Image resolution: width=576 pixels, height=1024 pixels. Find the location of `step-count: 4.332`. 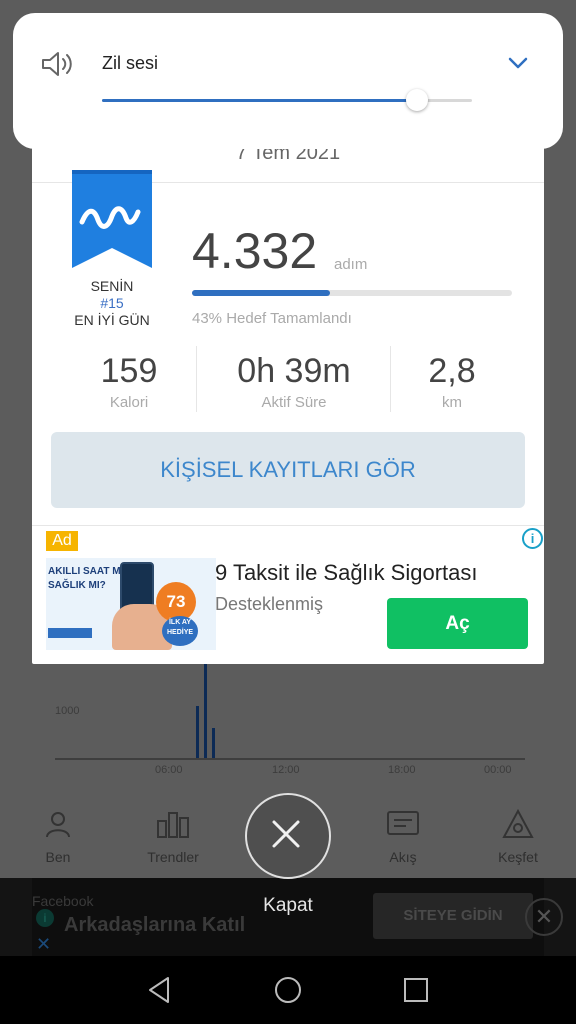

step-count: 4.332 is located at coordinates (255, 251).